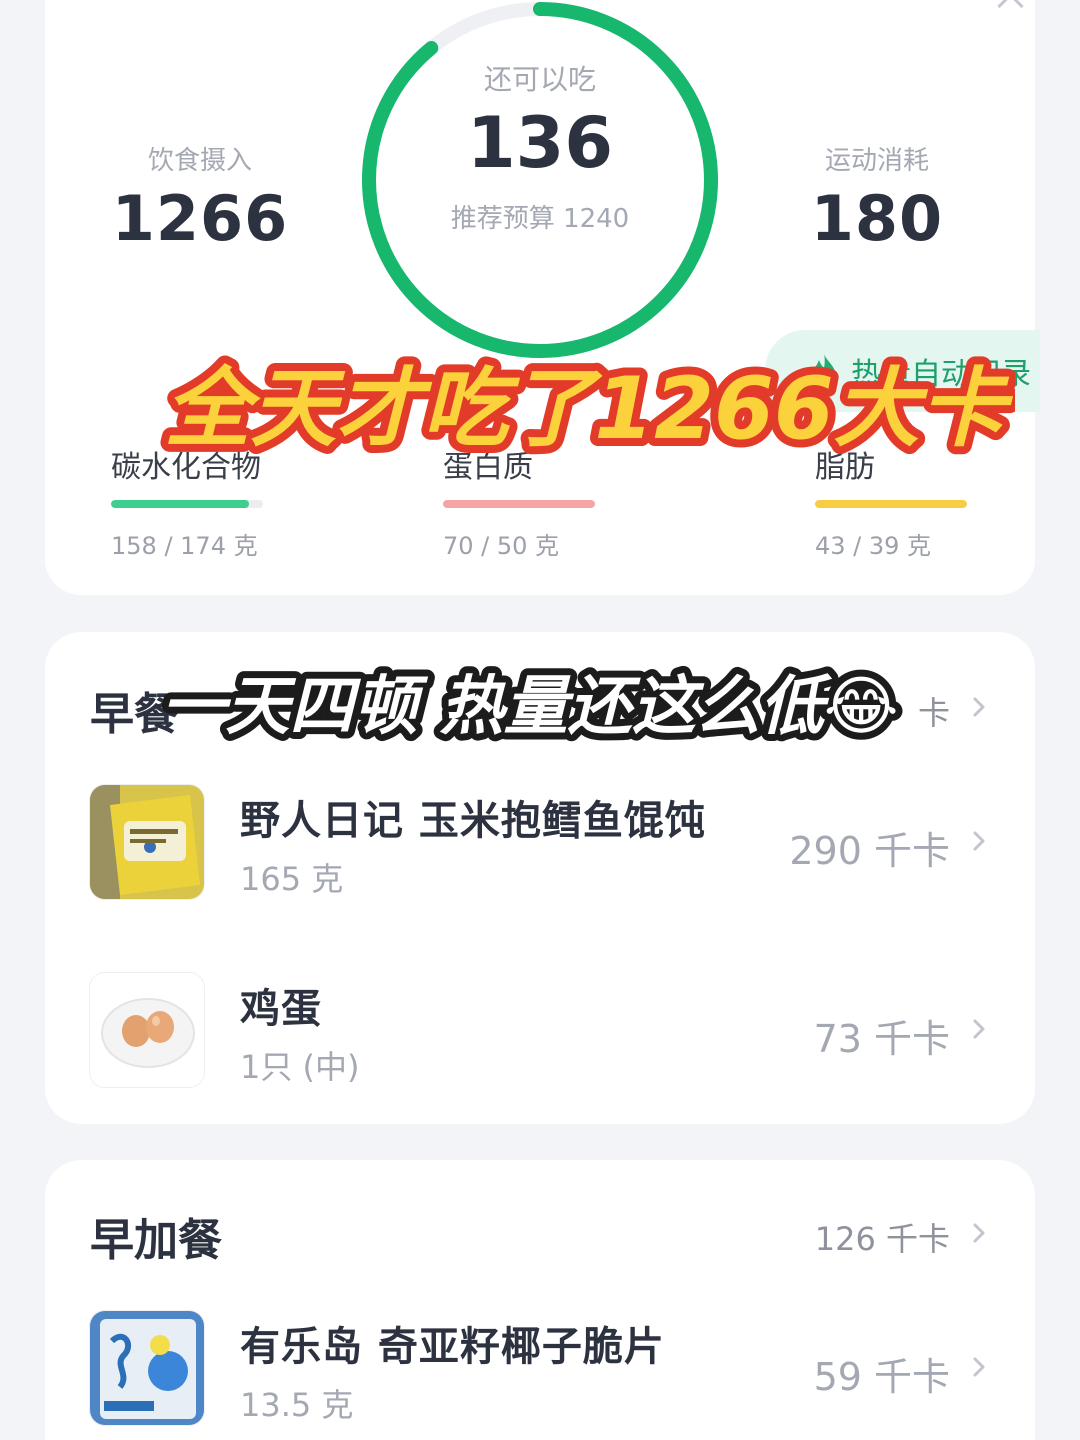 Image resolution: width=1080 pixels, height=1440 pixels. I want to click on meal-kcal: 卡, so click(933, 713).